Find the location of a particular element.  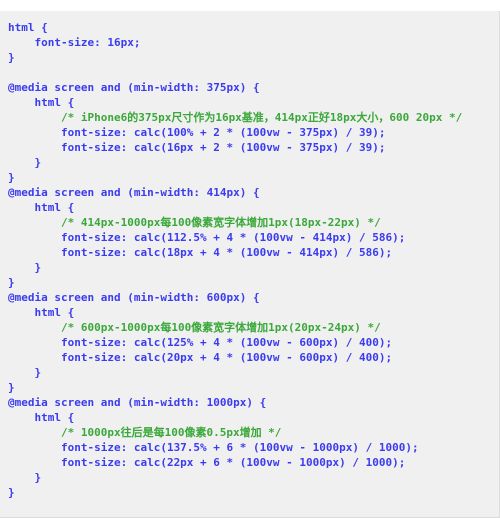

code-text: @media screen and (min-width: 600px) { is located at coordinates (134, 297).